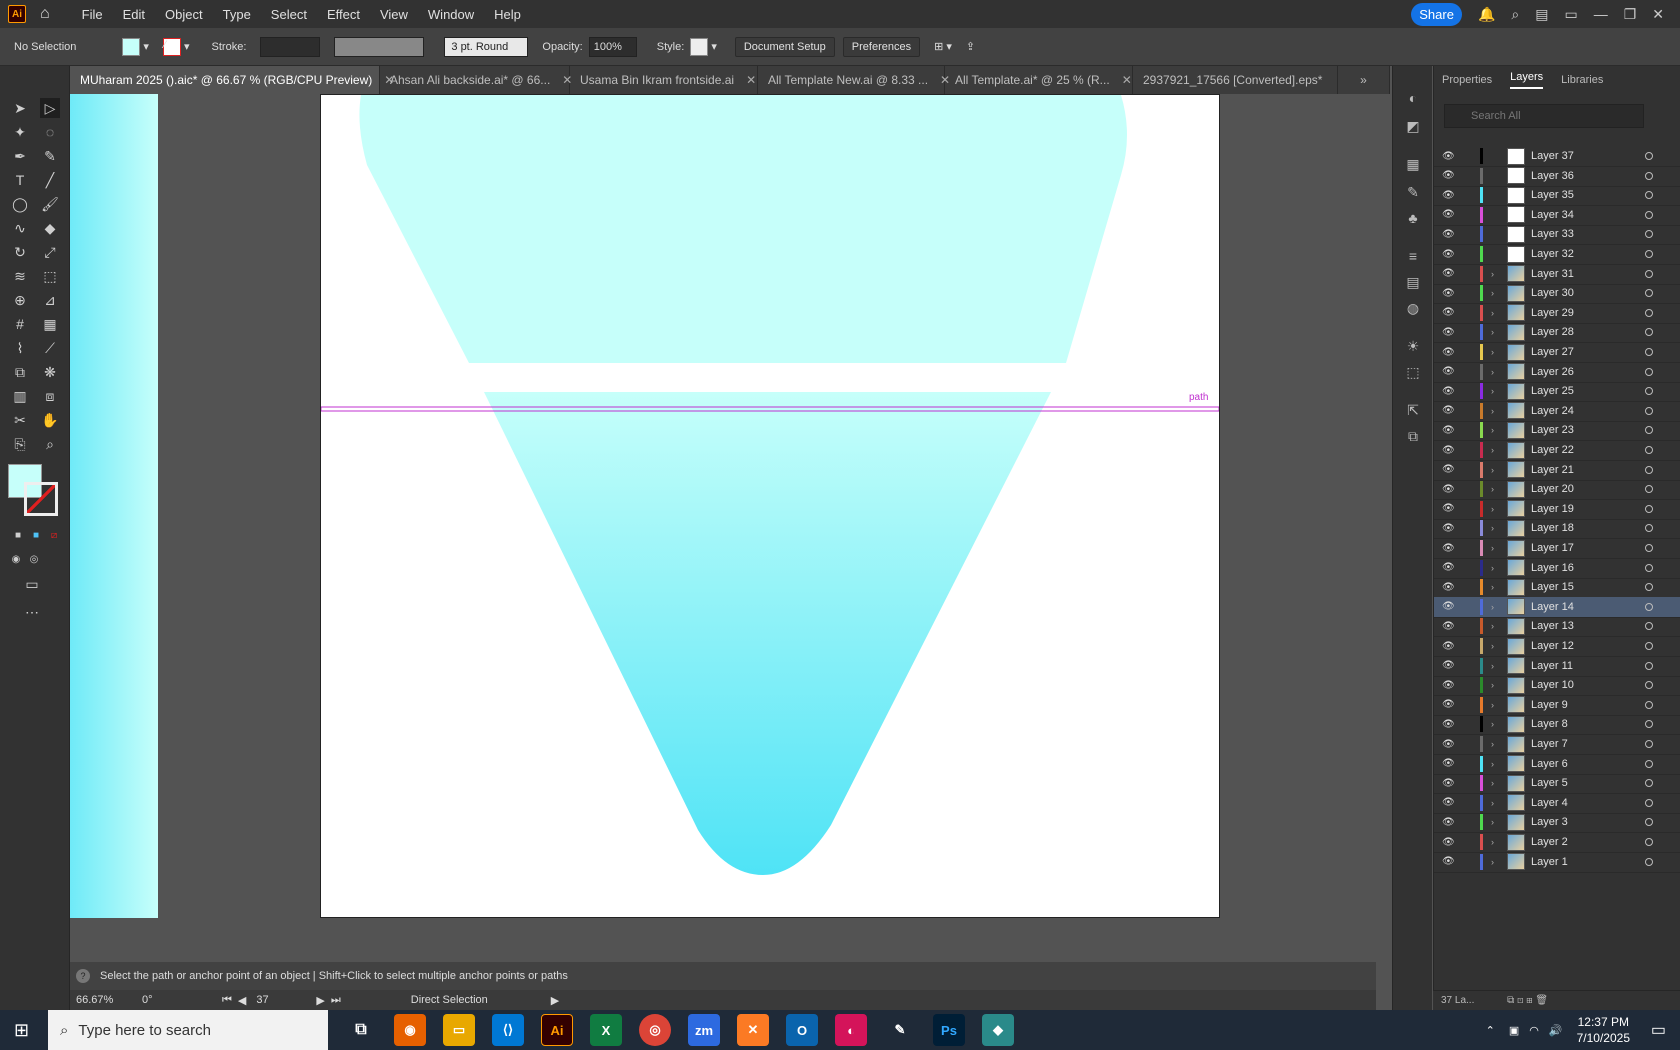 This screenshot has width=1680, height=1050. What do you see at coordinates (54, 536) in the screenshot?
I see `none-mode-icon: ⧄` at bounding box center [54, 536].